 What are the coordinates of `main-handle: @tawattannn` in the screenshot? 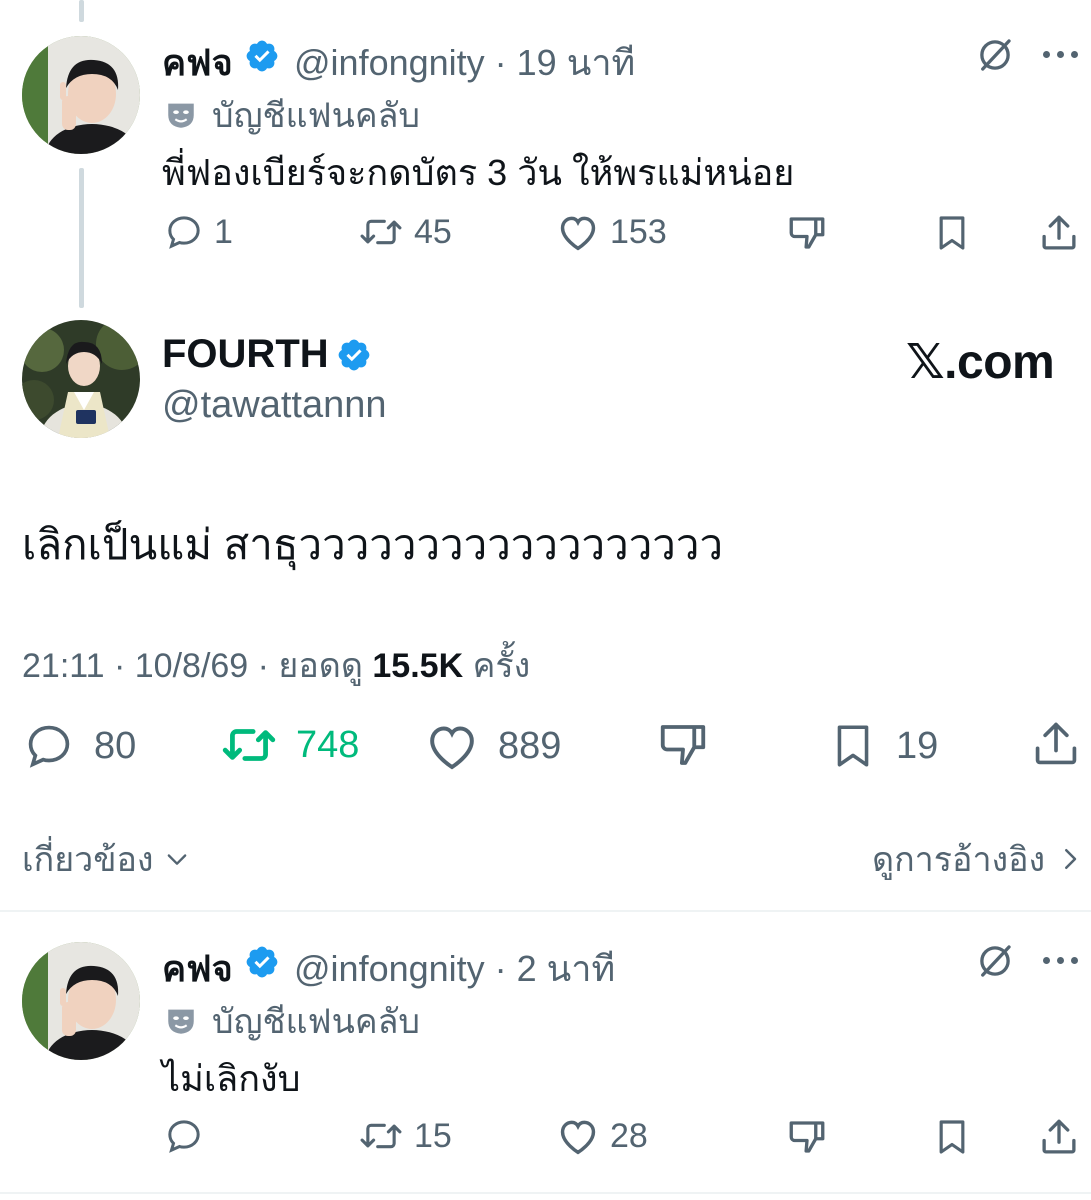 It's located at (274, 405).